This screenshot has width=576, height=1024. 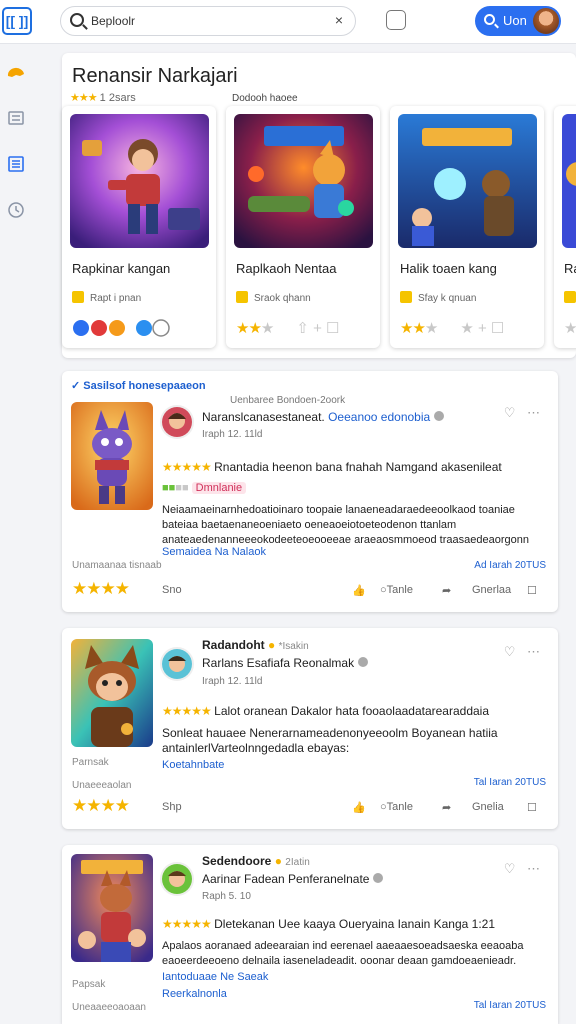 What do you see at coordinates (106, 297) in the screenshot?
I see `app-developer: Rapt i pnan` at bounding box center [106, 297].